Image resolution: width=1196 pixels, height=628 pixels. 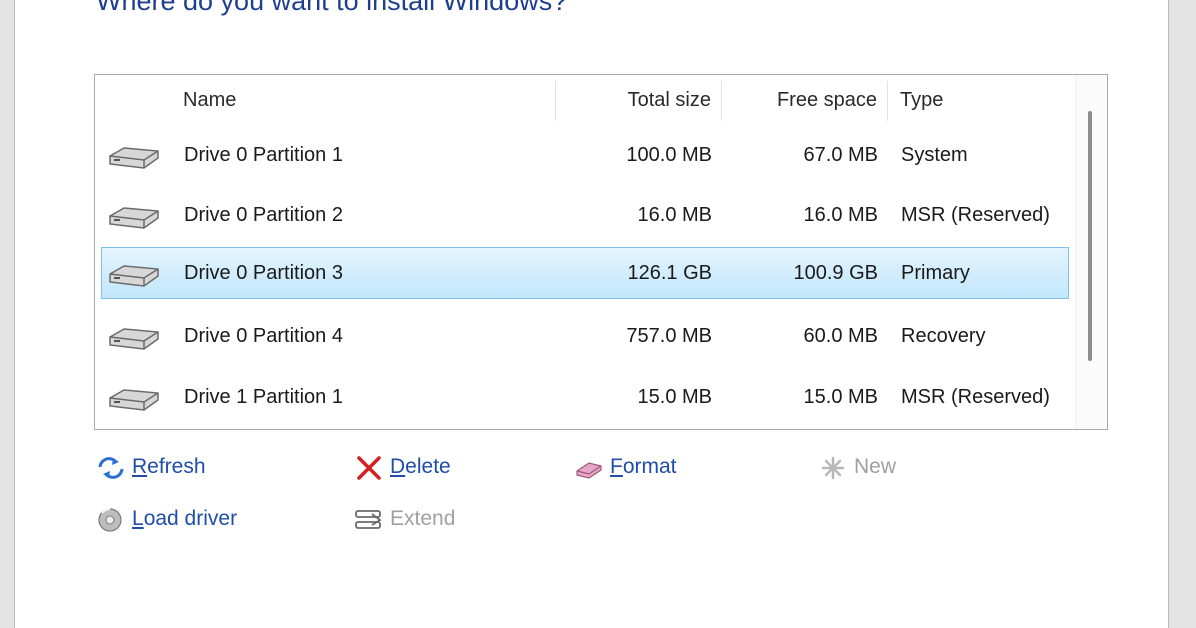 What do you see at coordinates (674, 215) in the screenshot?
I see `partition-total-size: 16.0 MB` at bounding box center [674, 215].